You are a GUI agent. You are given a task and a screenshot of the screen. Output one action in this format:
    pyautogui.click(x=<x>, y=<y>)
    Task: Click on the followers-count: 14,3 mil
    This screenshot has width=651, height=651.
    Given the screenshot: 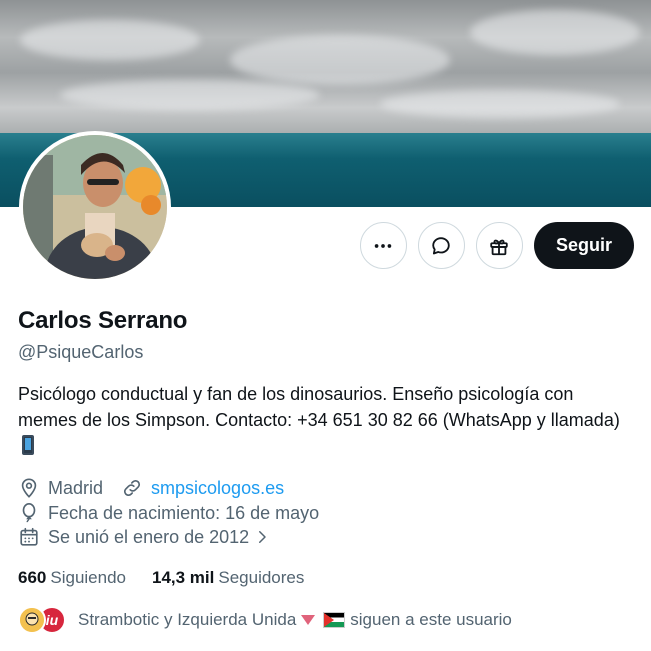 What is the action you would take?
    pyautogui.click(x=183, y=577)
    